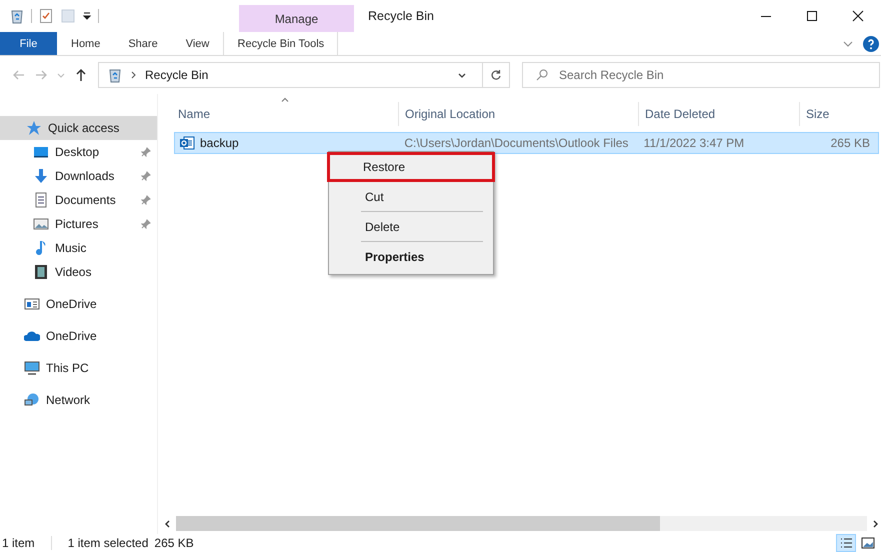 The image size is (881, 552). Describe the element at coordinates (134, 75) in the screenshot. I see `chevron-right-icon` at that location.